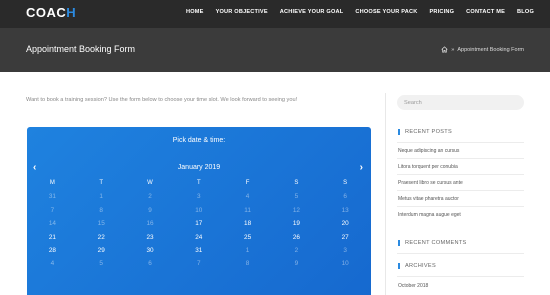 This screenshot has height=295, width=550. What do you see at coordinates (296, 237) in the screenshot?
I see `calendar-day: 26` at bounding box center [296, 237].